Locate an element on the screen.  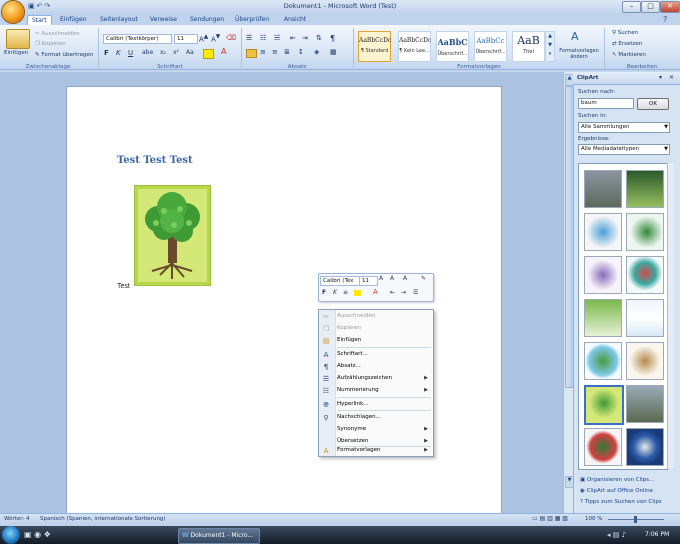
word-count: Wörter: 4 is located at coordinates (17, 519).